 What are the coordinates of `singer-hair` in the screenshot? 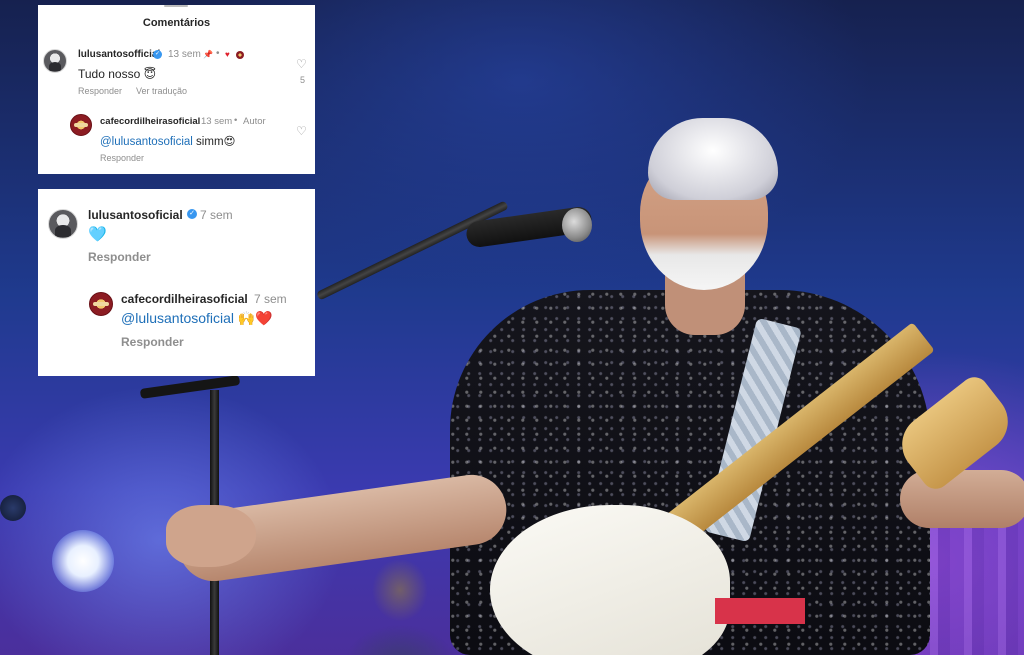 It's located at (713, 159).